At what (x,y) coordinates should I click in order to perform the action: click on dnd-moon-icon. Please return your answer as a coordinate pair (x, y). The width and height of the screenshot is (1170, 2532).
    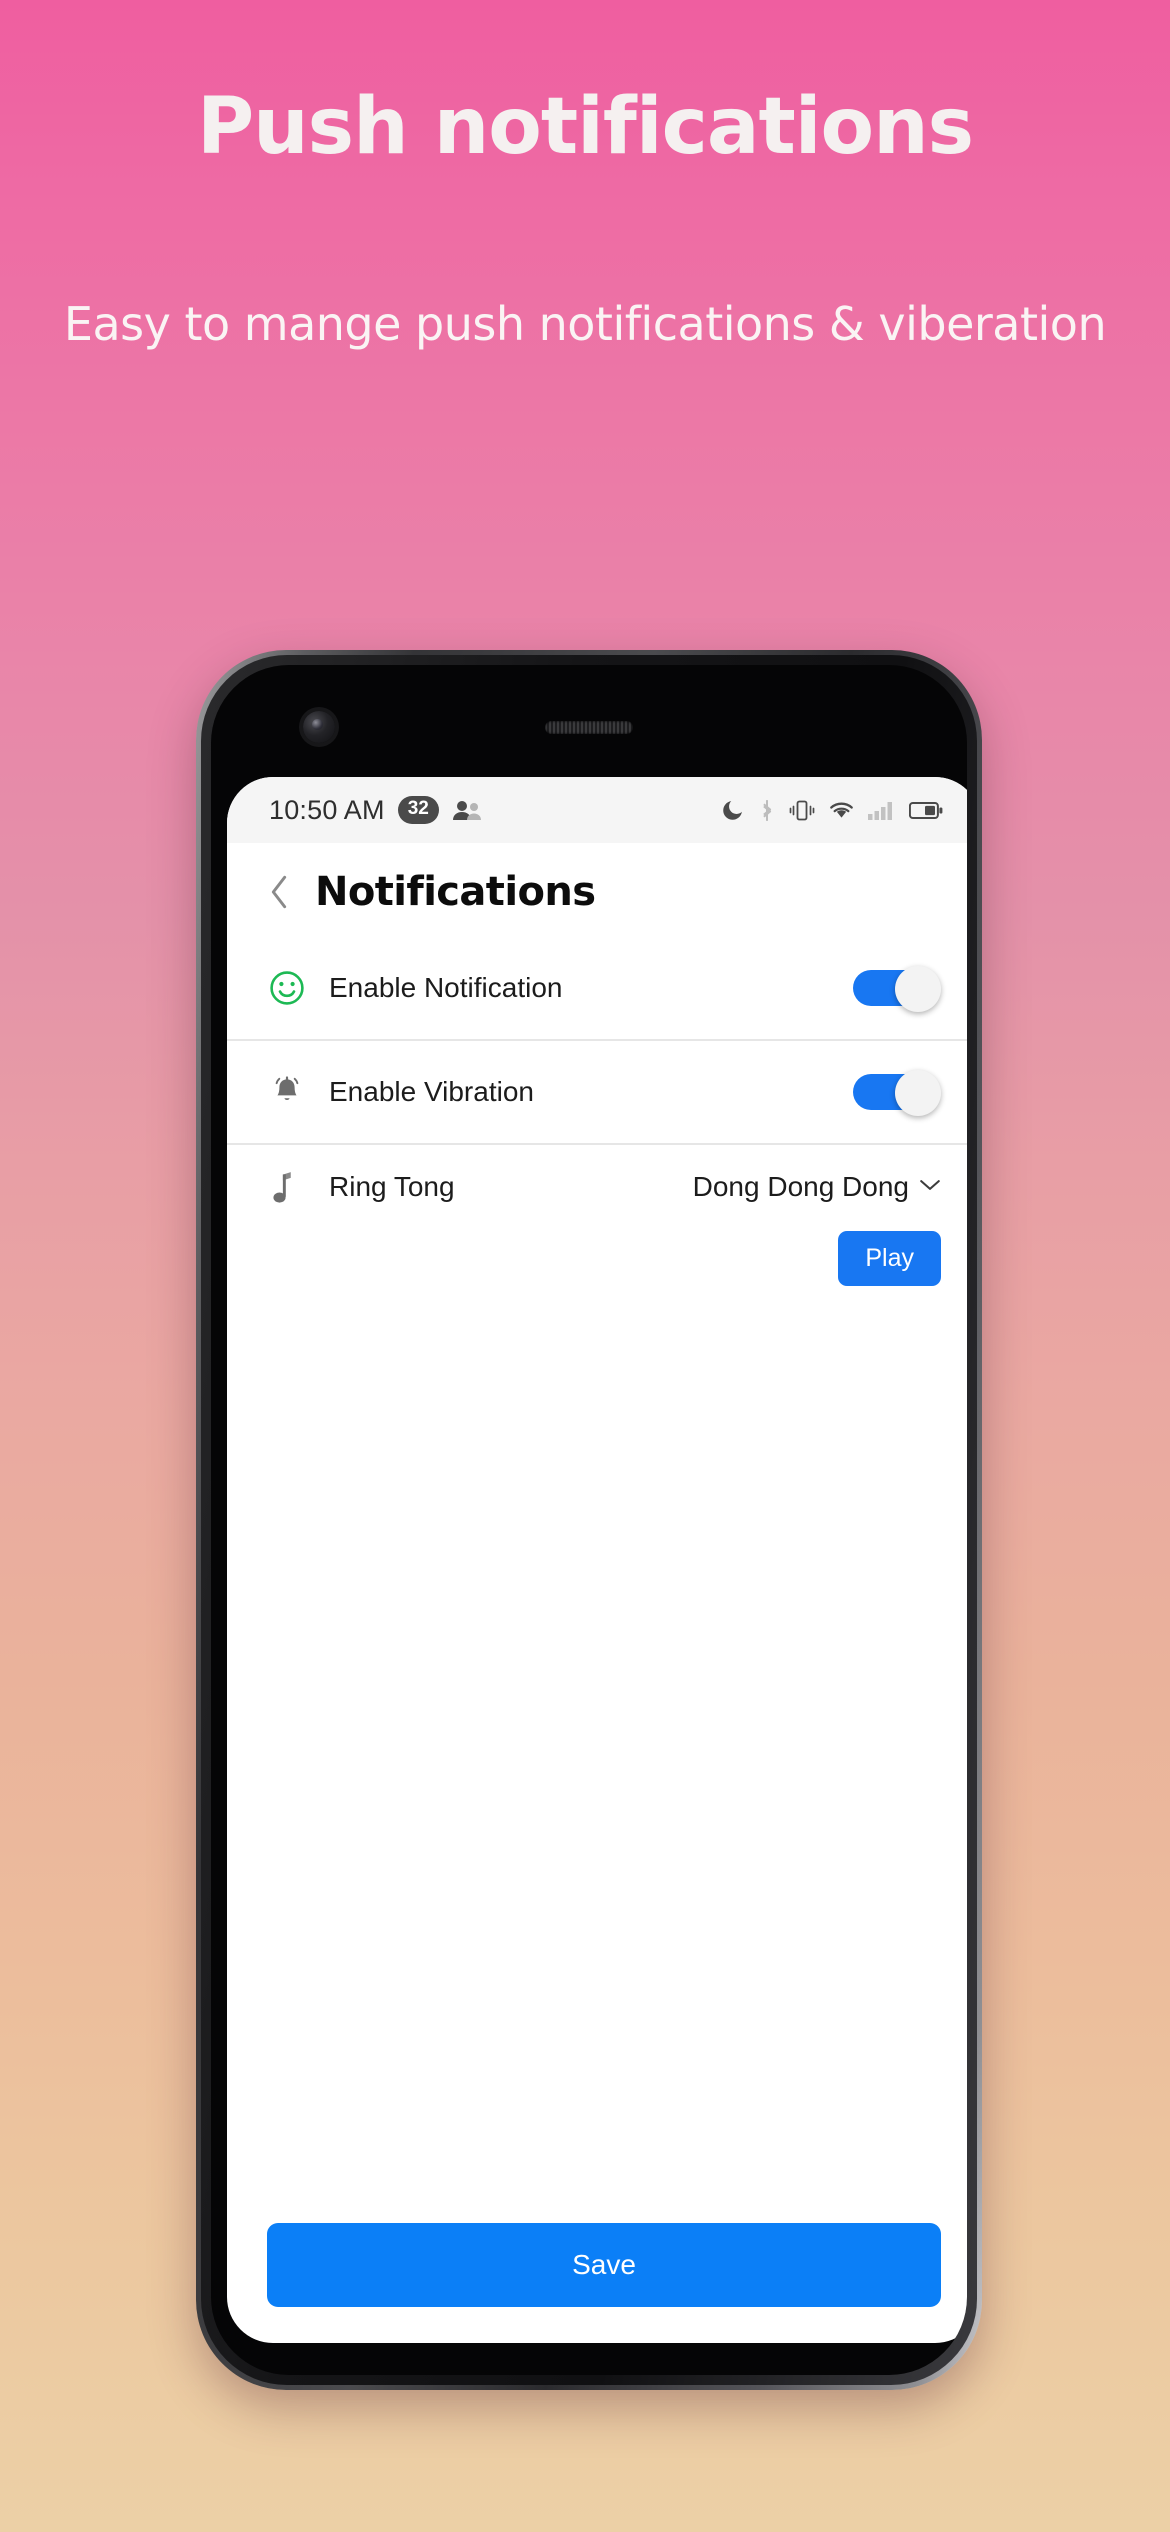
    Looking at the image, I should click on (732, 810).